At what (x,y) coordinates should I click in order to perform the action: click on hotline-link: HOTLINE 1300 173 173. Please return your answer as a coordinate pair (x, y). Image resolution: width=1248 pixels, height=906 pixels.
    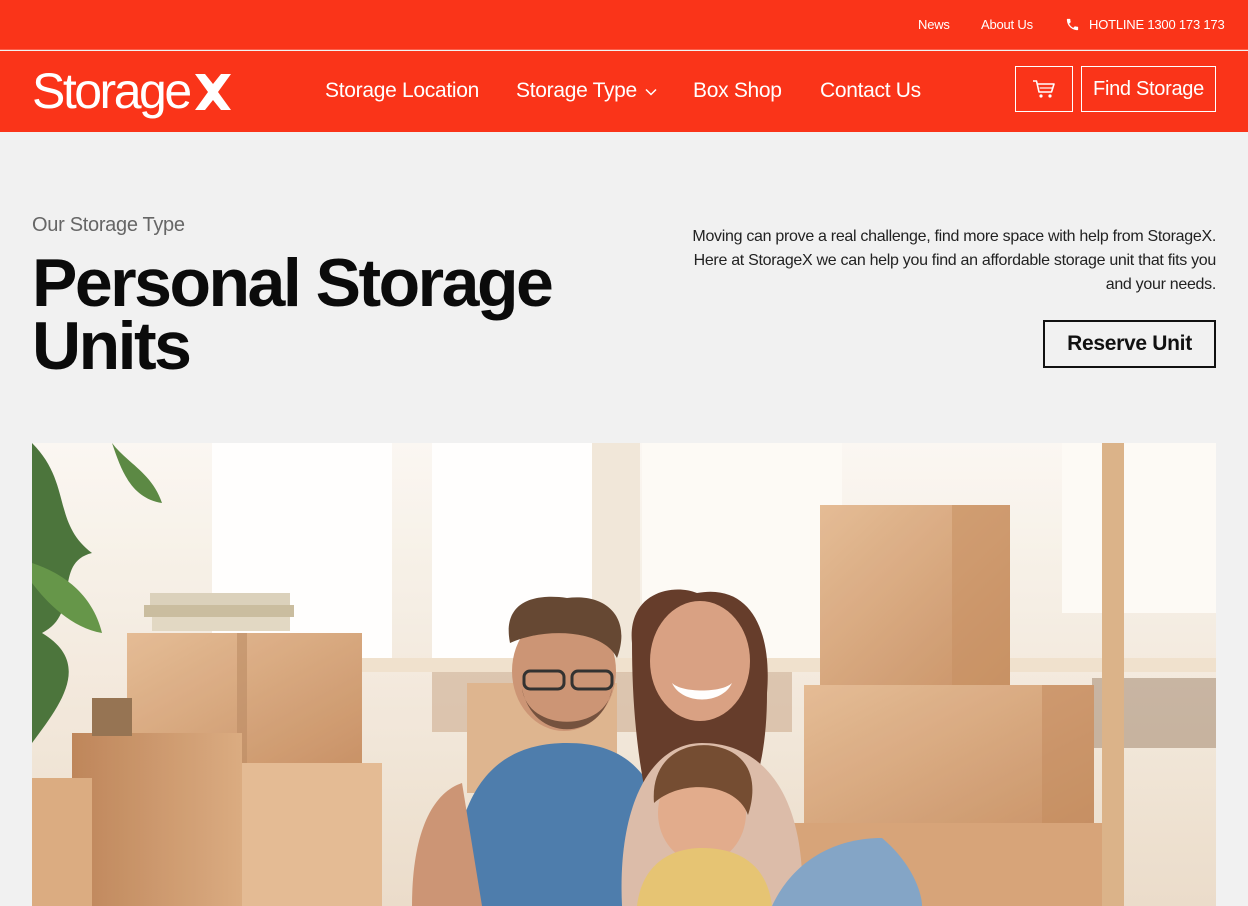
    Looking at the image, I should click on (1145, 24).